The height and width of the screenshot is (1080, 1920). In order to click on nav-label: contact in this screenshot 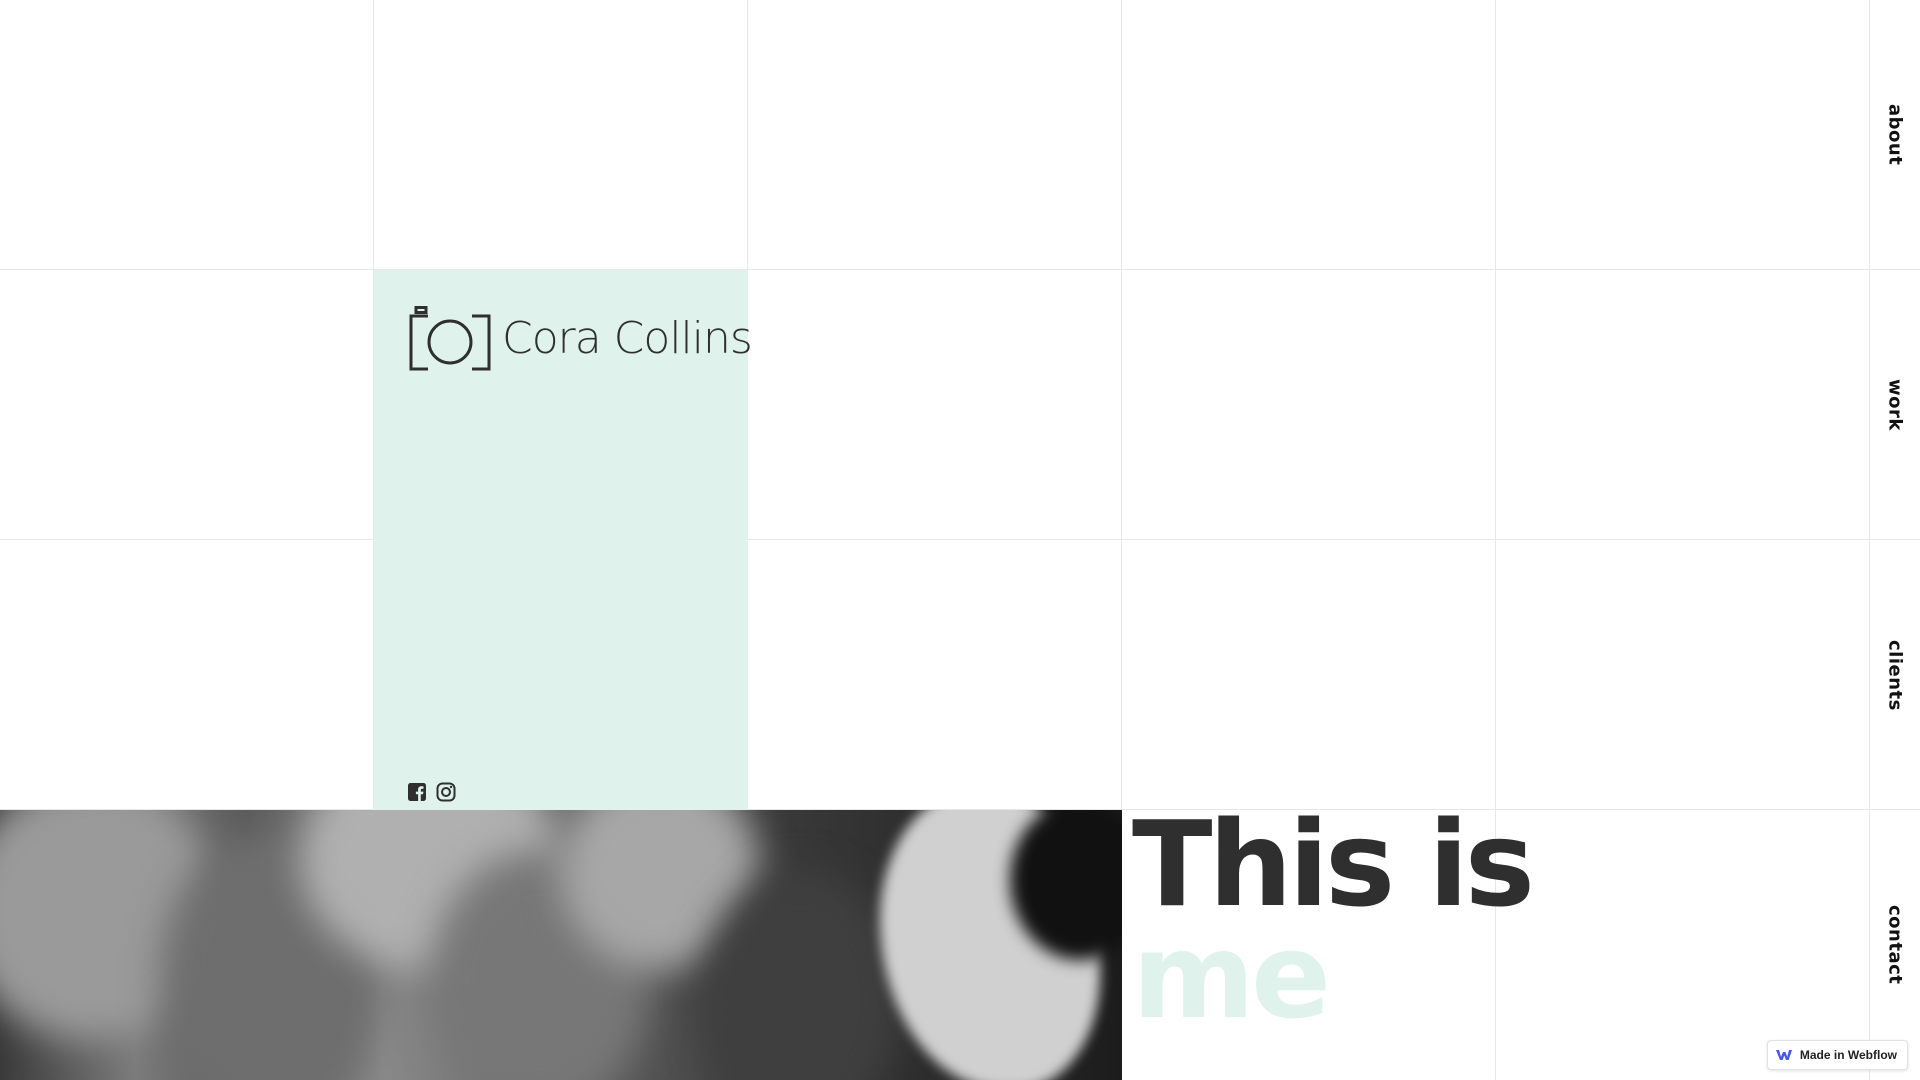, I will do `click(1895, 945)`.